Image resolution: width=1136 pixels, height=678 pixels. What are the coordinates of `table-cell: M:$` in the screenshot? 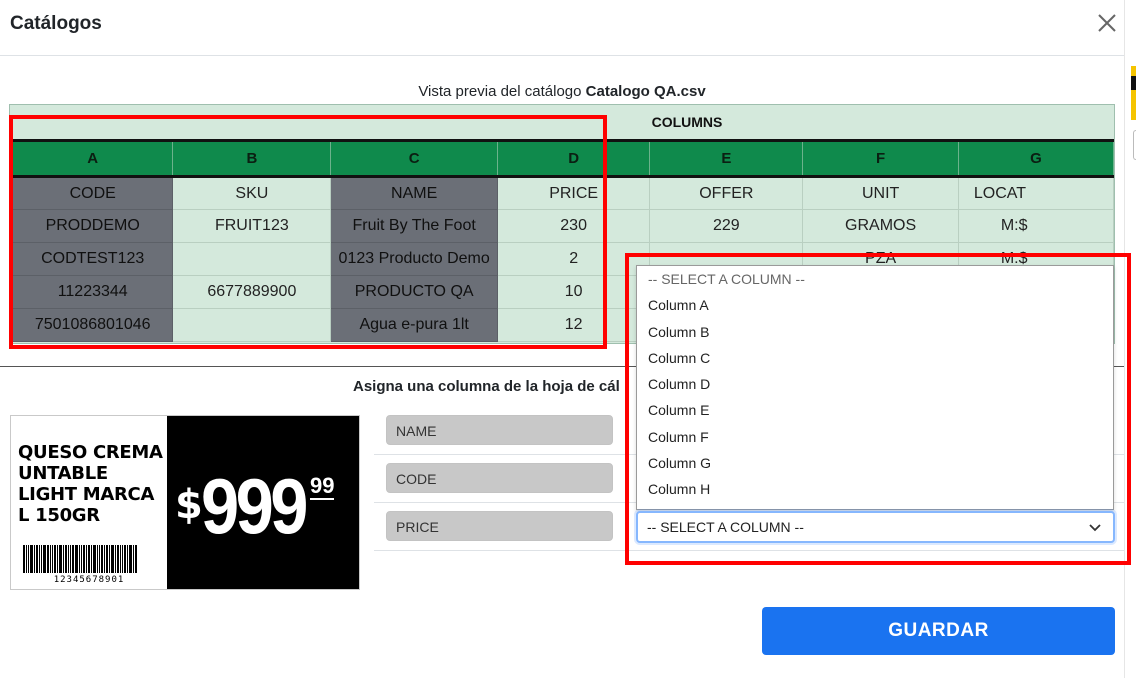 It's located at (1036, 226).